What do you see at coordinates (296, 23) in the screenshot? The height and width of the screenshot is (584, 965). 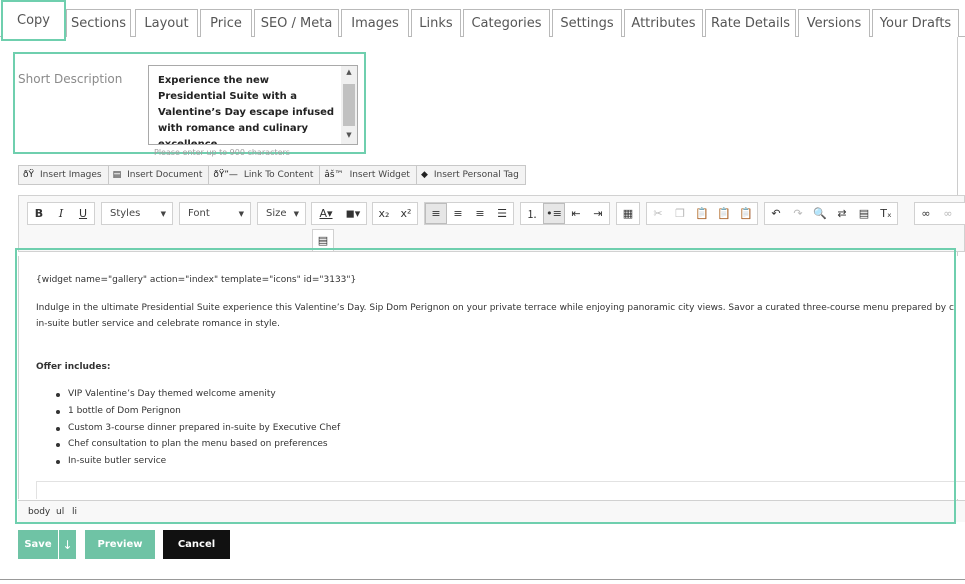 I see `tab-seo-meta: SEO / Meta` at bounding box center [296, 23].